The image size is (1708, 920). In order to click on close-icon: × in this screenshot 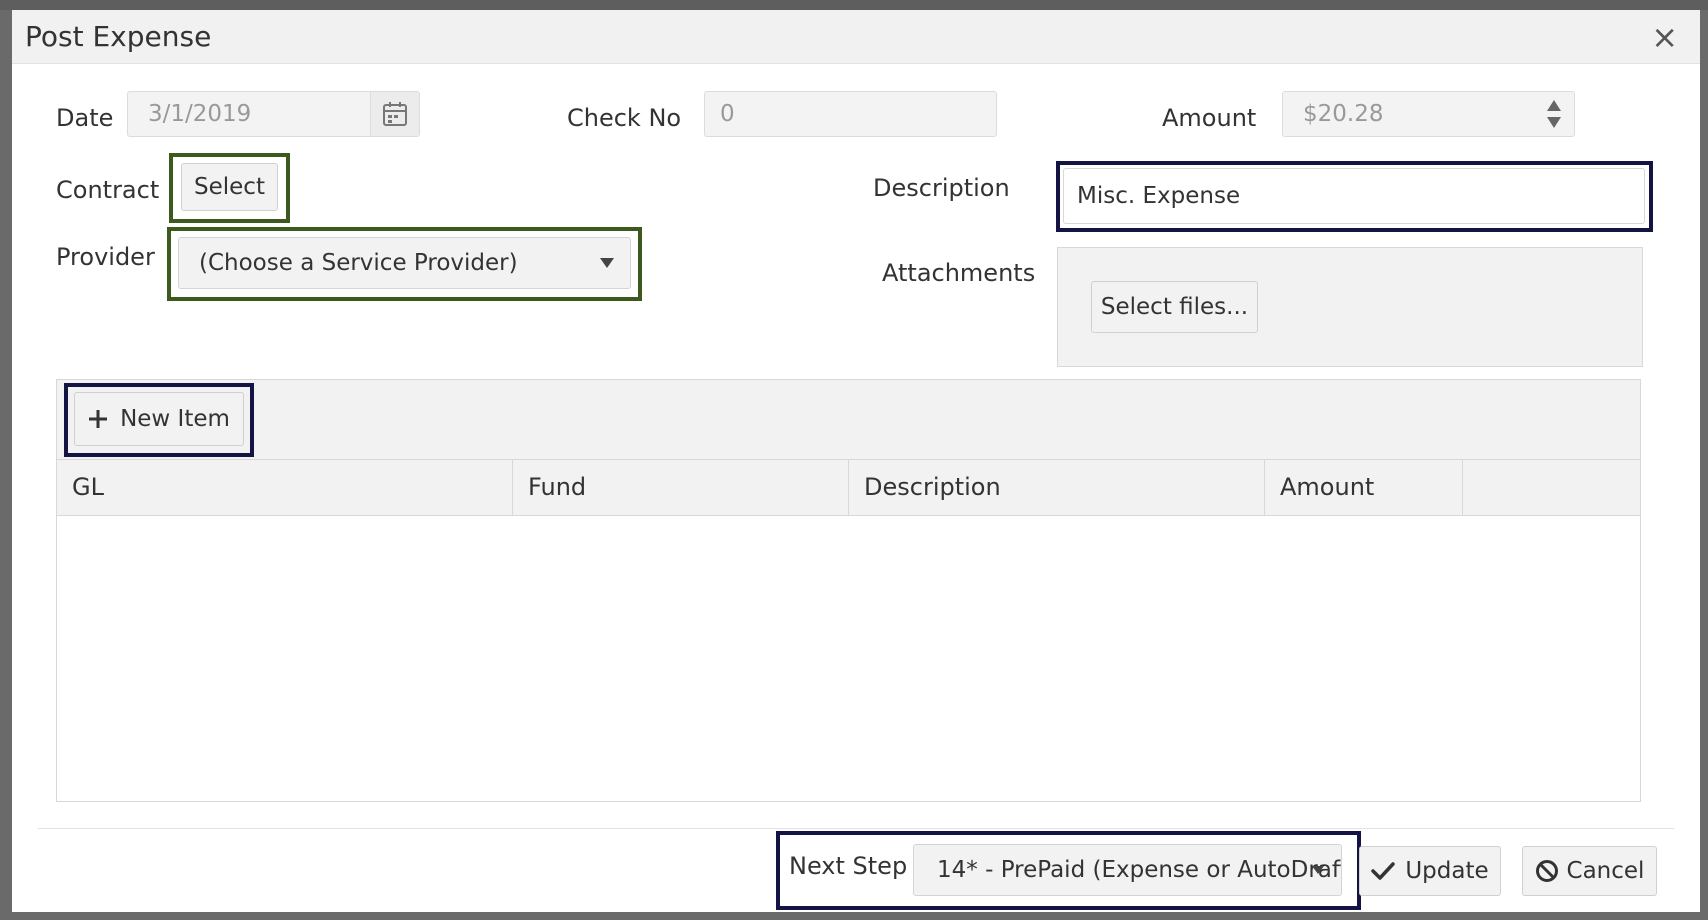, I will do `click(1664, 37)`.